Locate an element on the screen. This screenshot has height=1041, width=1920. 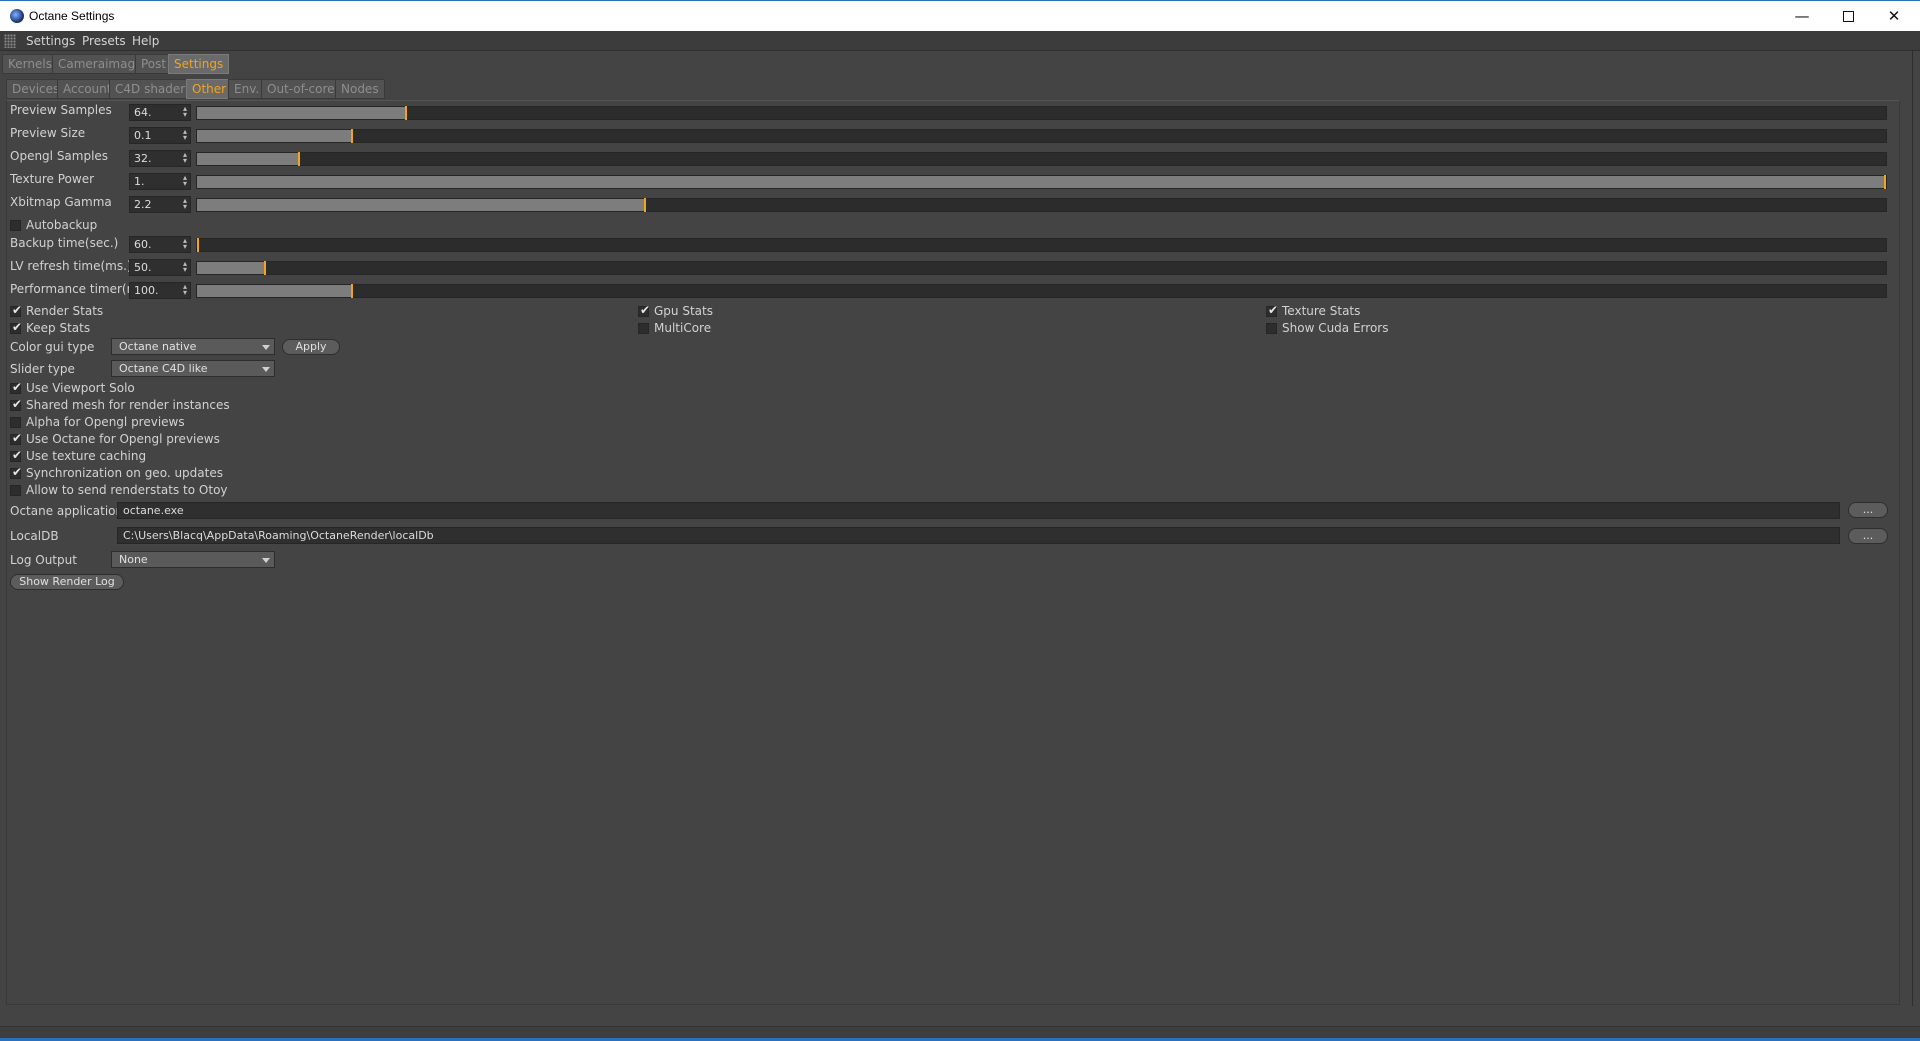
tab-nodes: Nodes is located at coordinates (360, 89).